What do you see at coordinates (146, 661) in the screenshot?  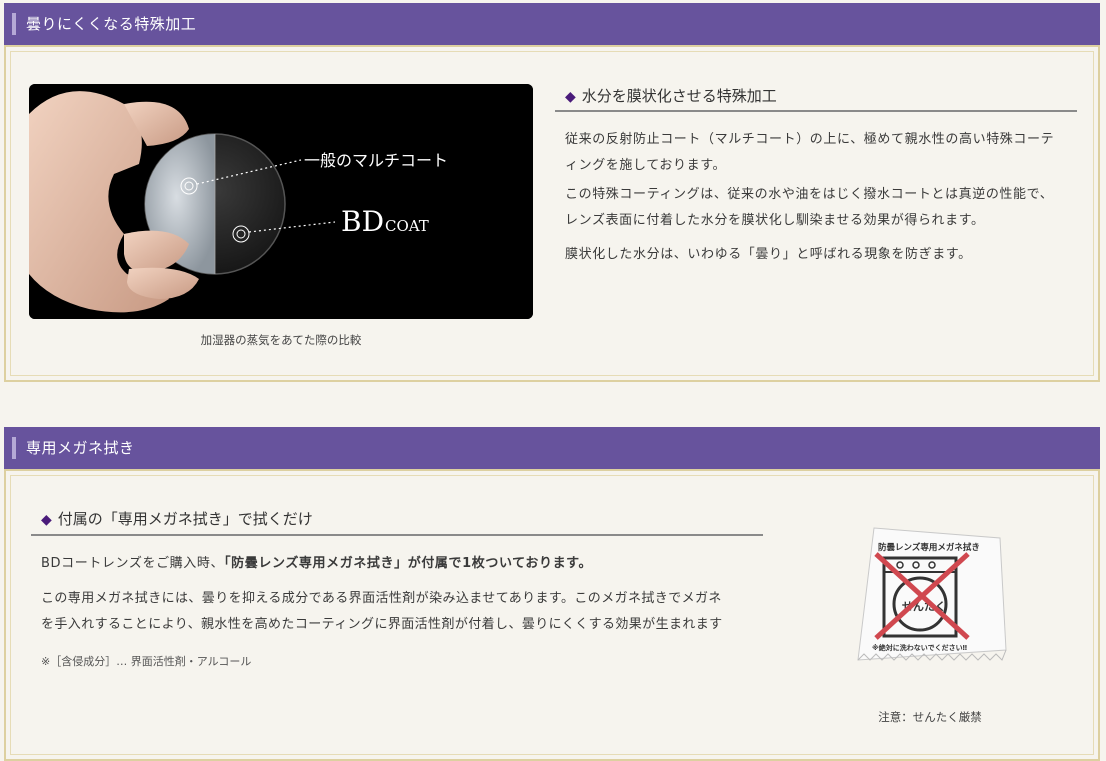 I see `ingredients-note: ※［含侵成分］… 界面活性剤・アルコール` at bounding box center [146, 661].